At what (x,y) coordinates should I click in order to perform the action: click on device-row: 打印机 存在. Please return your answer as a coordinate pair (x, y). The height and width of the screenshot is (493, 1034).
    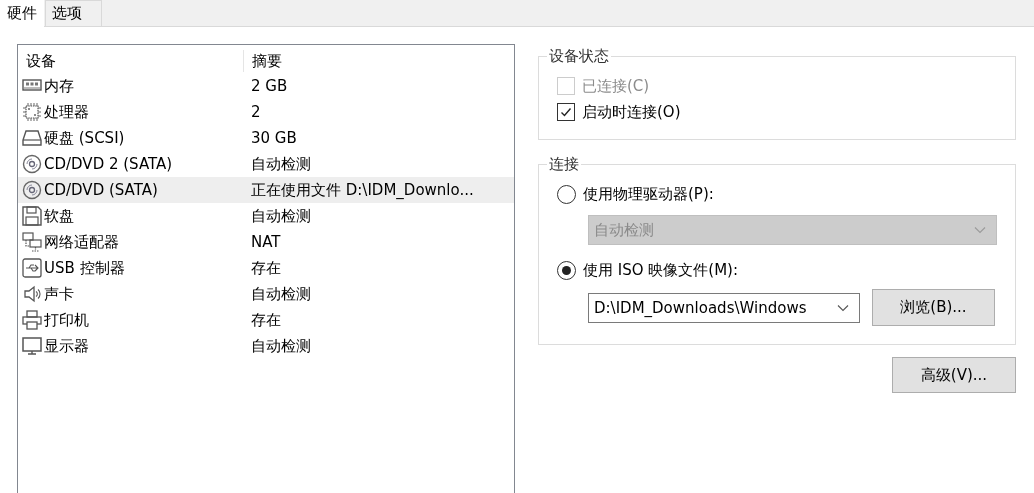
    Looking at the image, I should click on (266, 320).